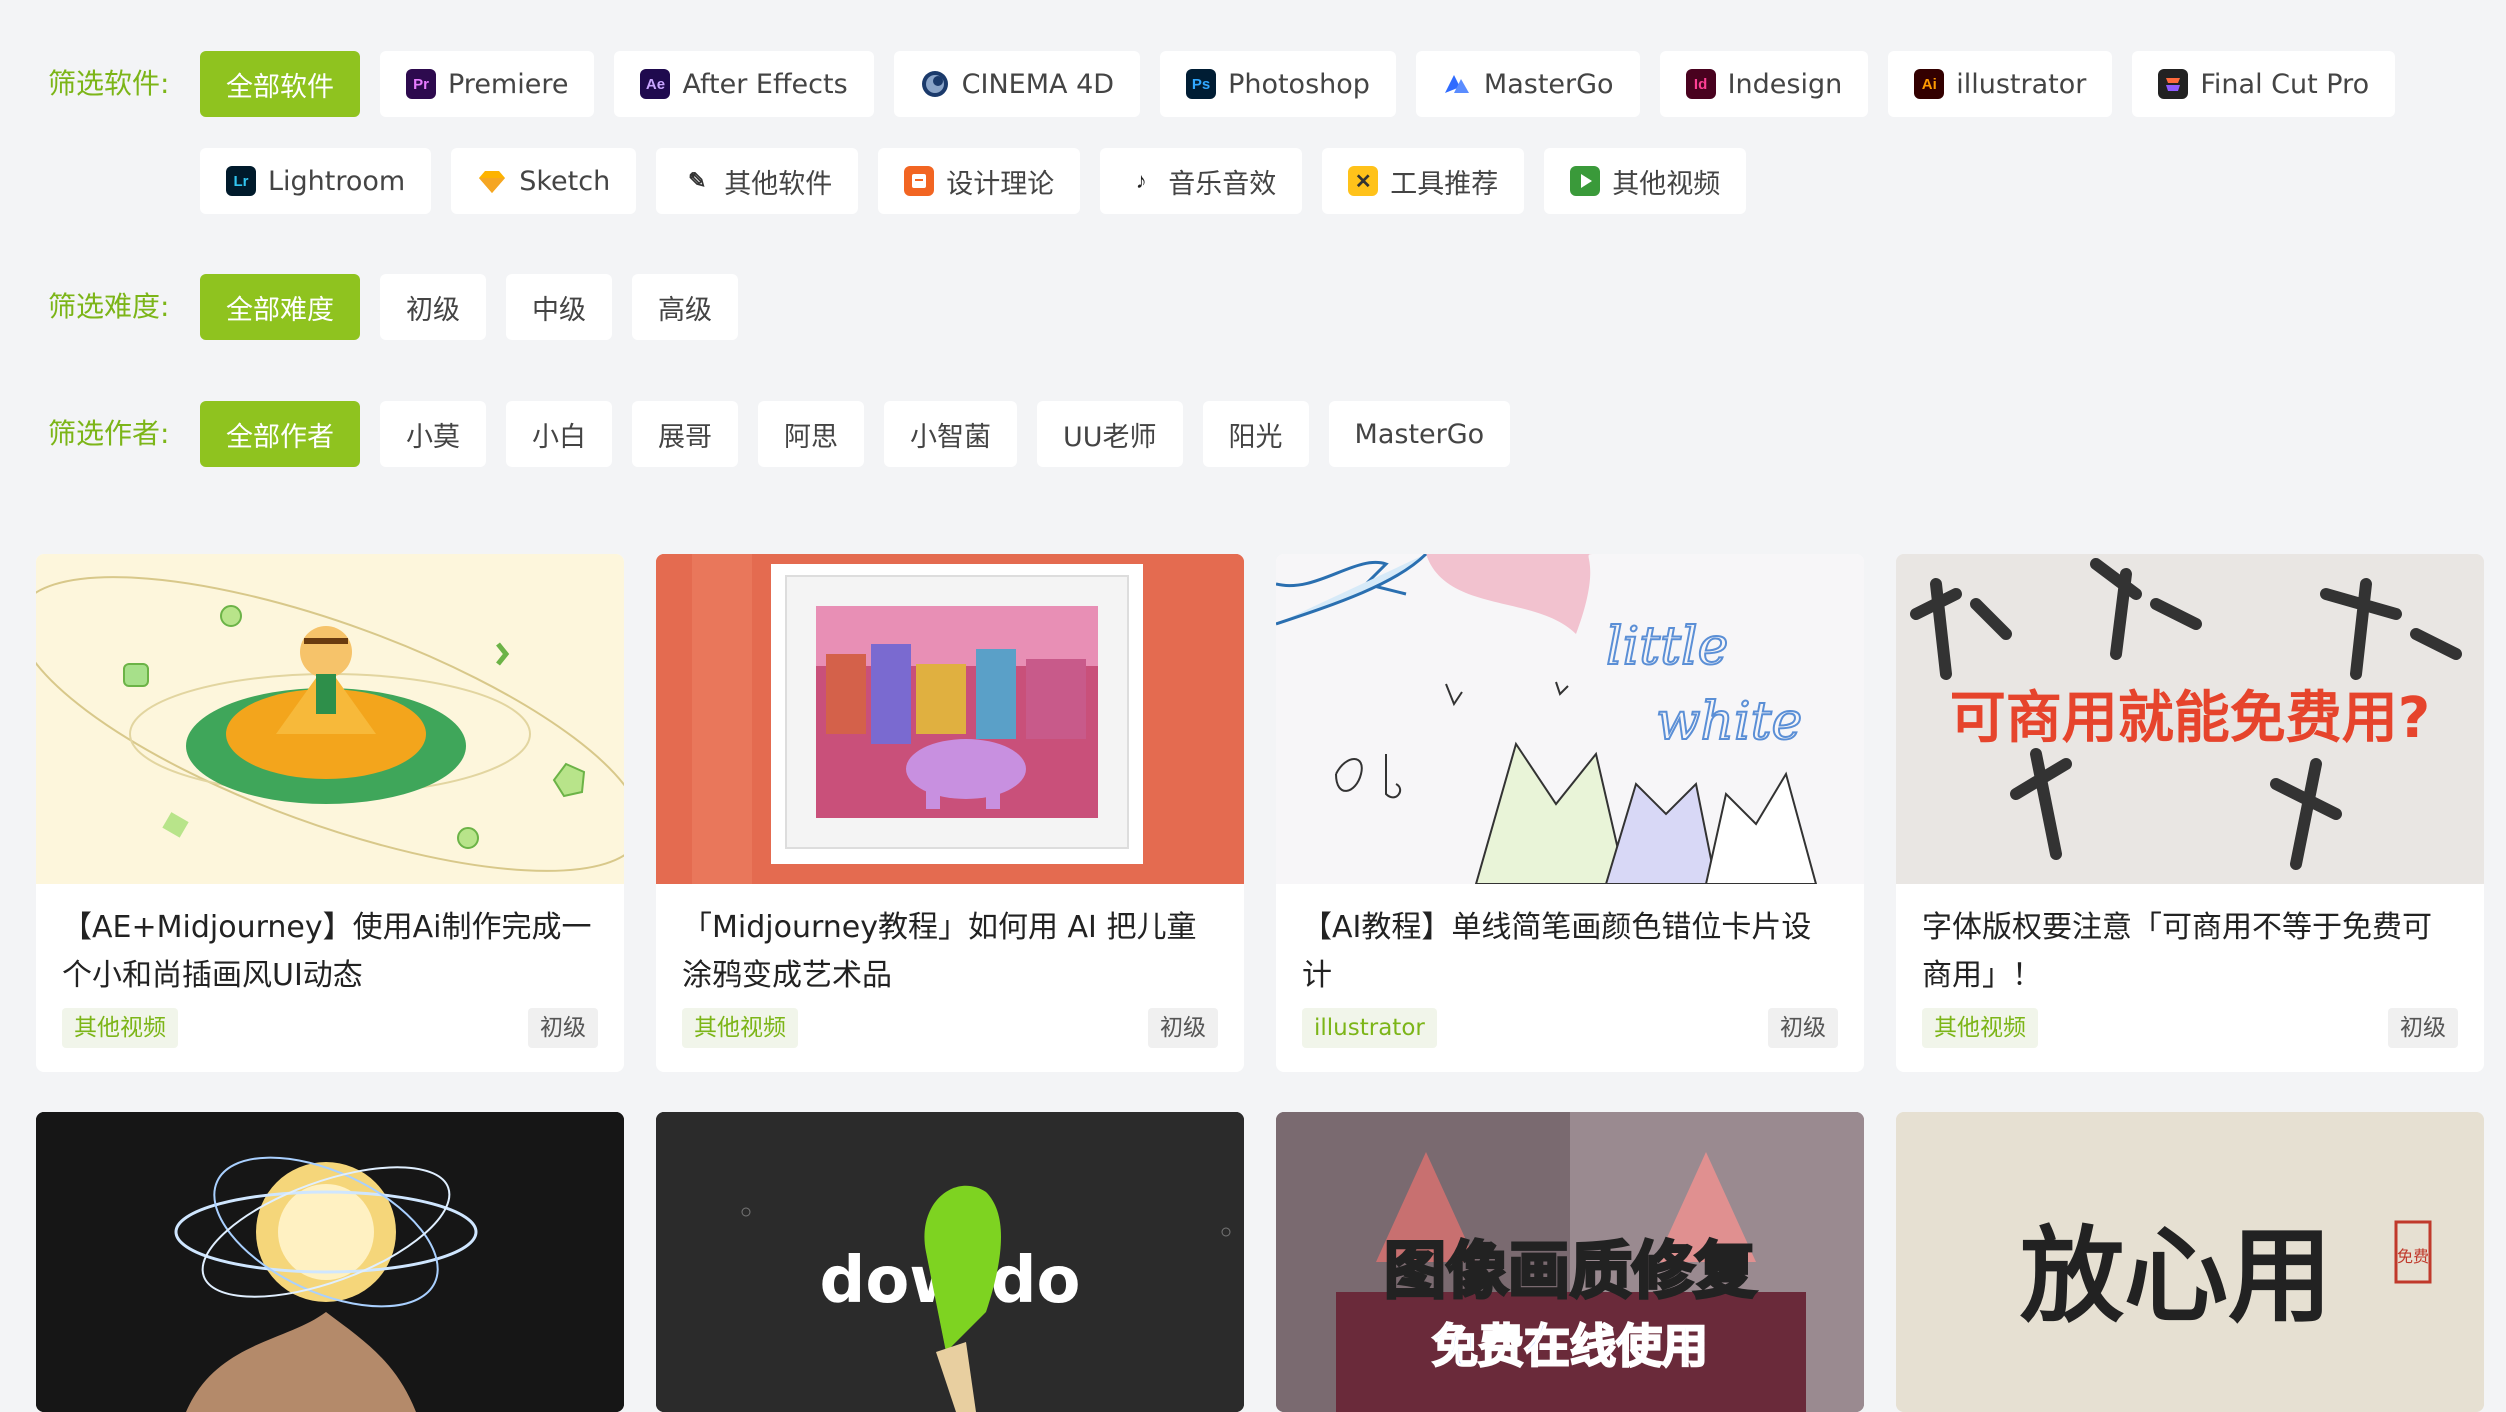  Describe the element at coordinates (1201, 84) in the screenshot. I see `photoshop-icon: Ps` at that location.